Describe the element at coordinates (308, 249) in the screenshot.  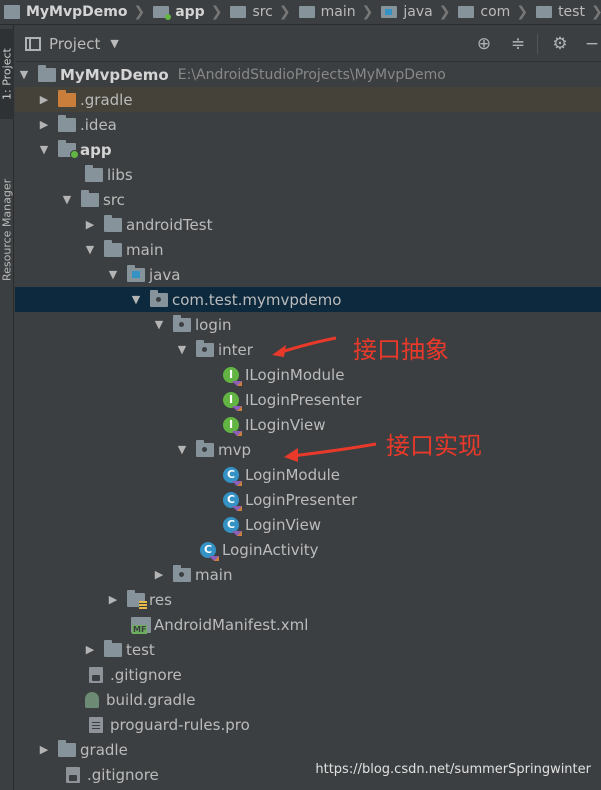
I see `tree-node-main: ▼ main` at that location.